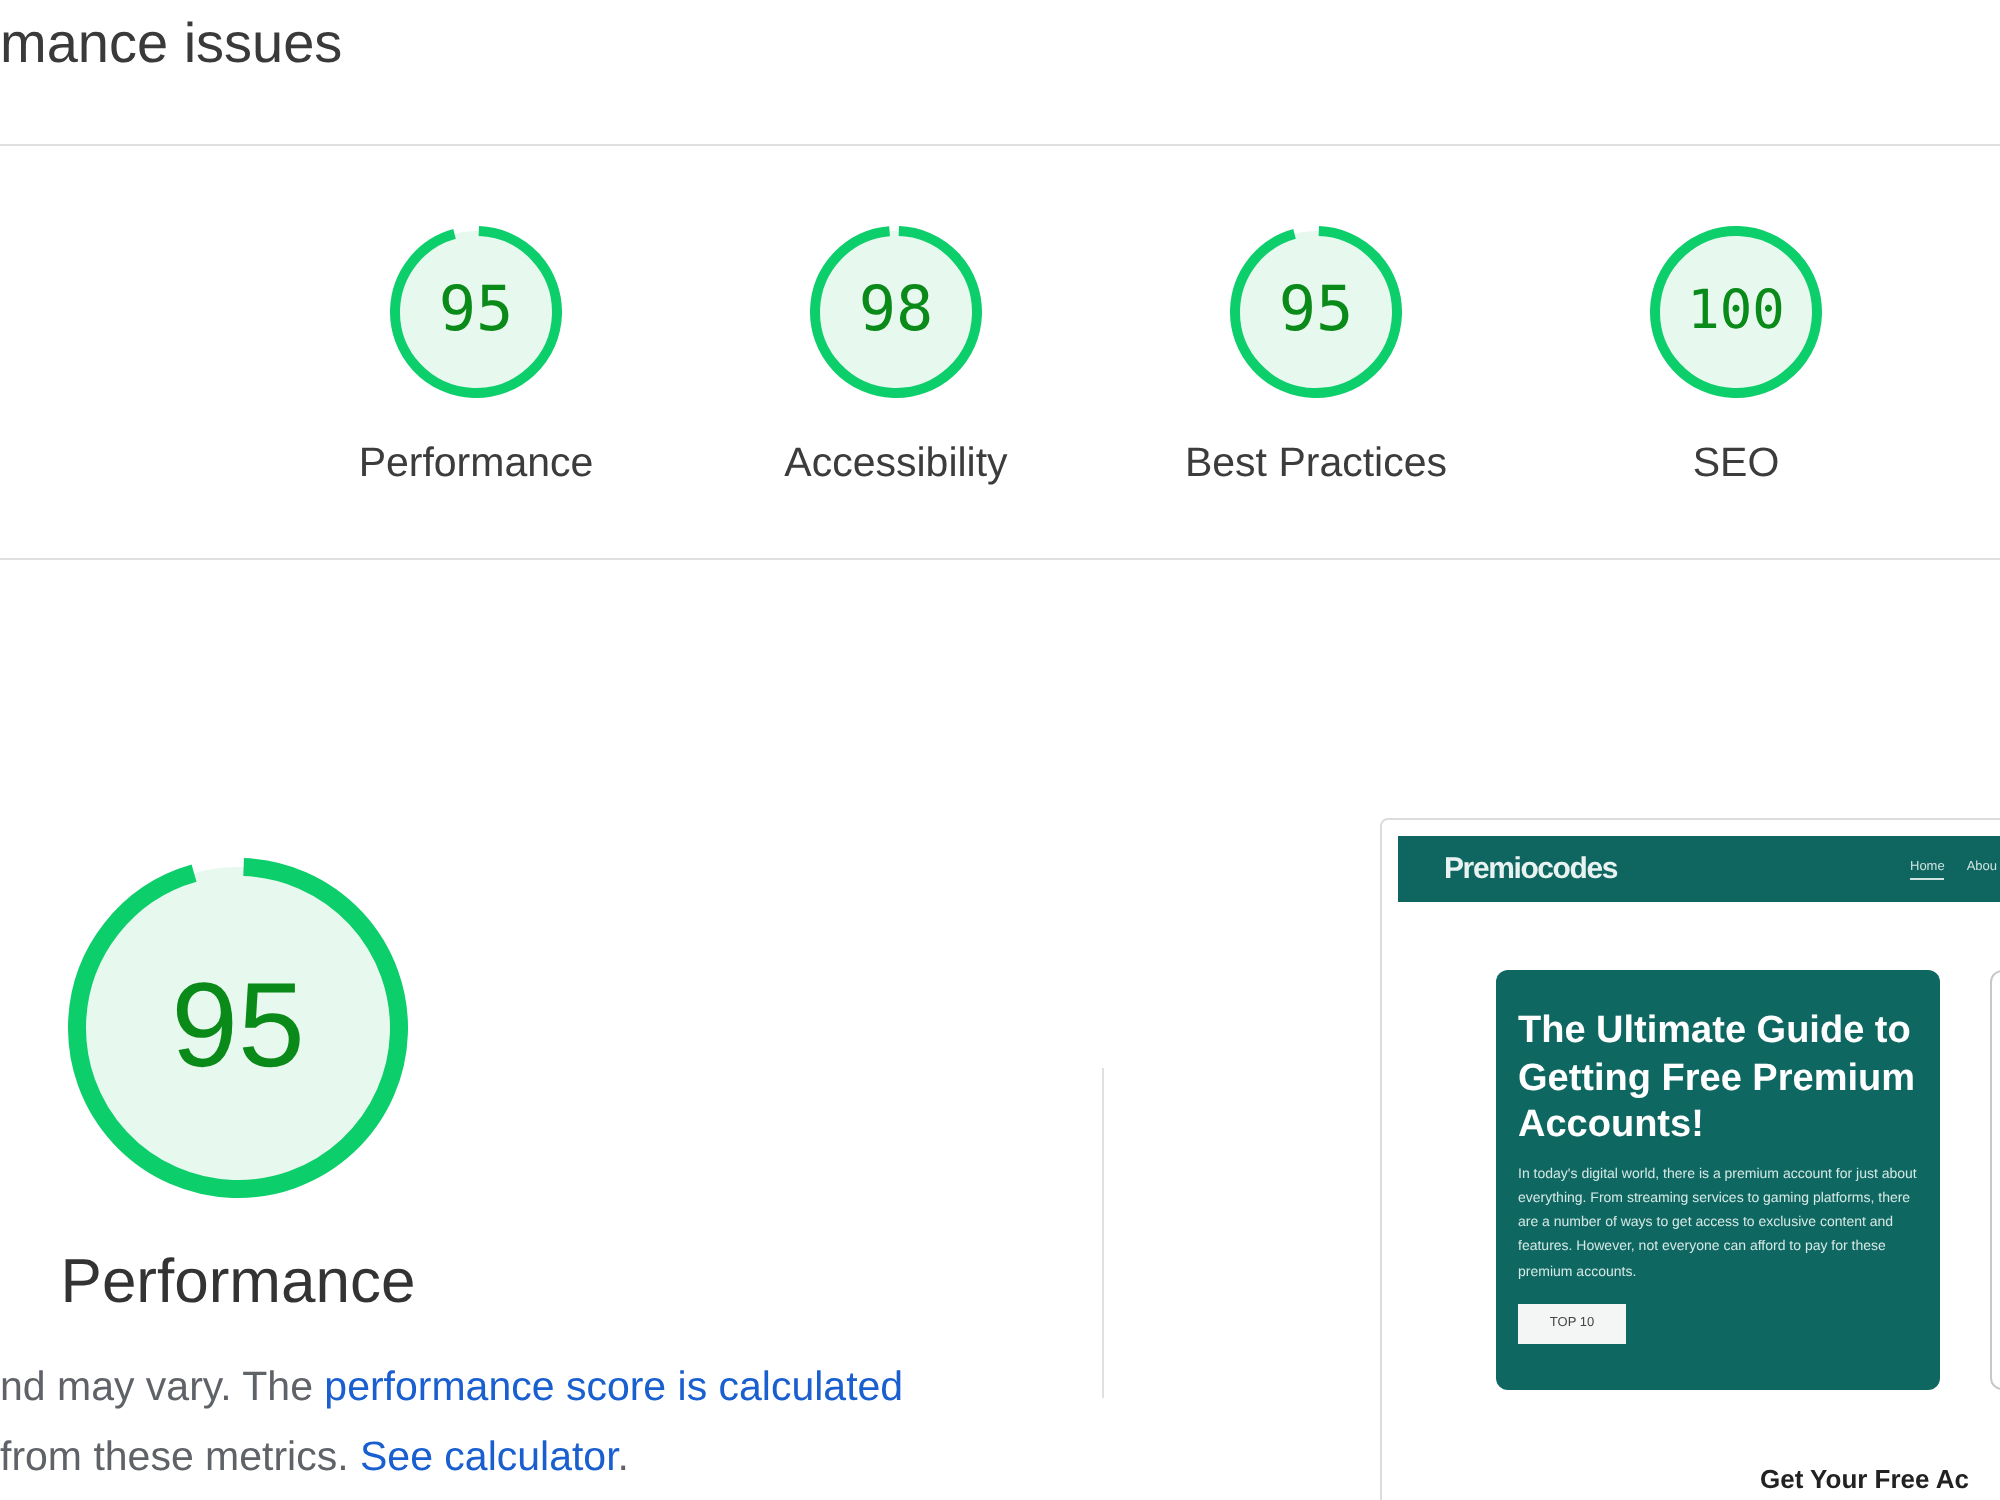  What do you see at coordinates (489, 1457) in the screenshot?
I see `text-link: See calculator` at bounding box center [489, 1457].